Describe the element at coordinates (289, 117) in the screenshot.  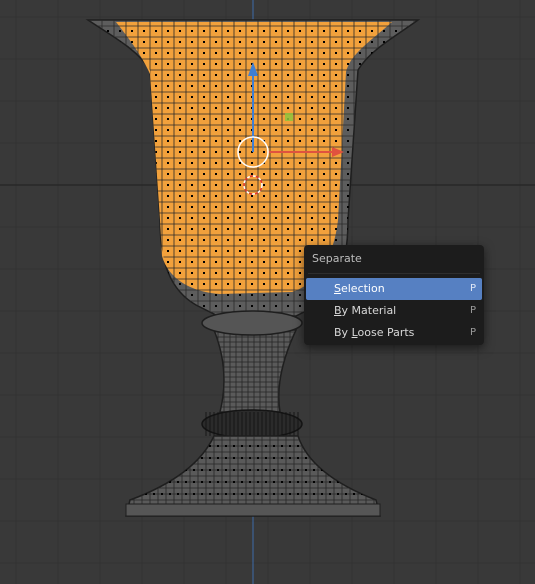
I see `y-axis-handle-icon` at that location.